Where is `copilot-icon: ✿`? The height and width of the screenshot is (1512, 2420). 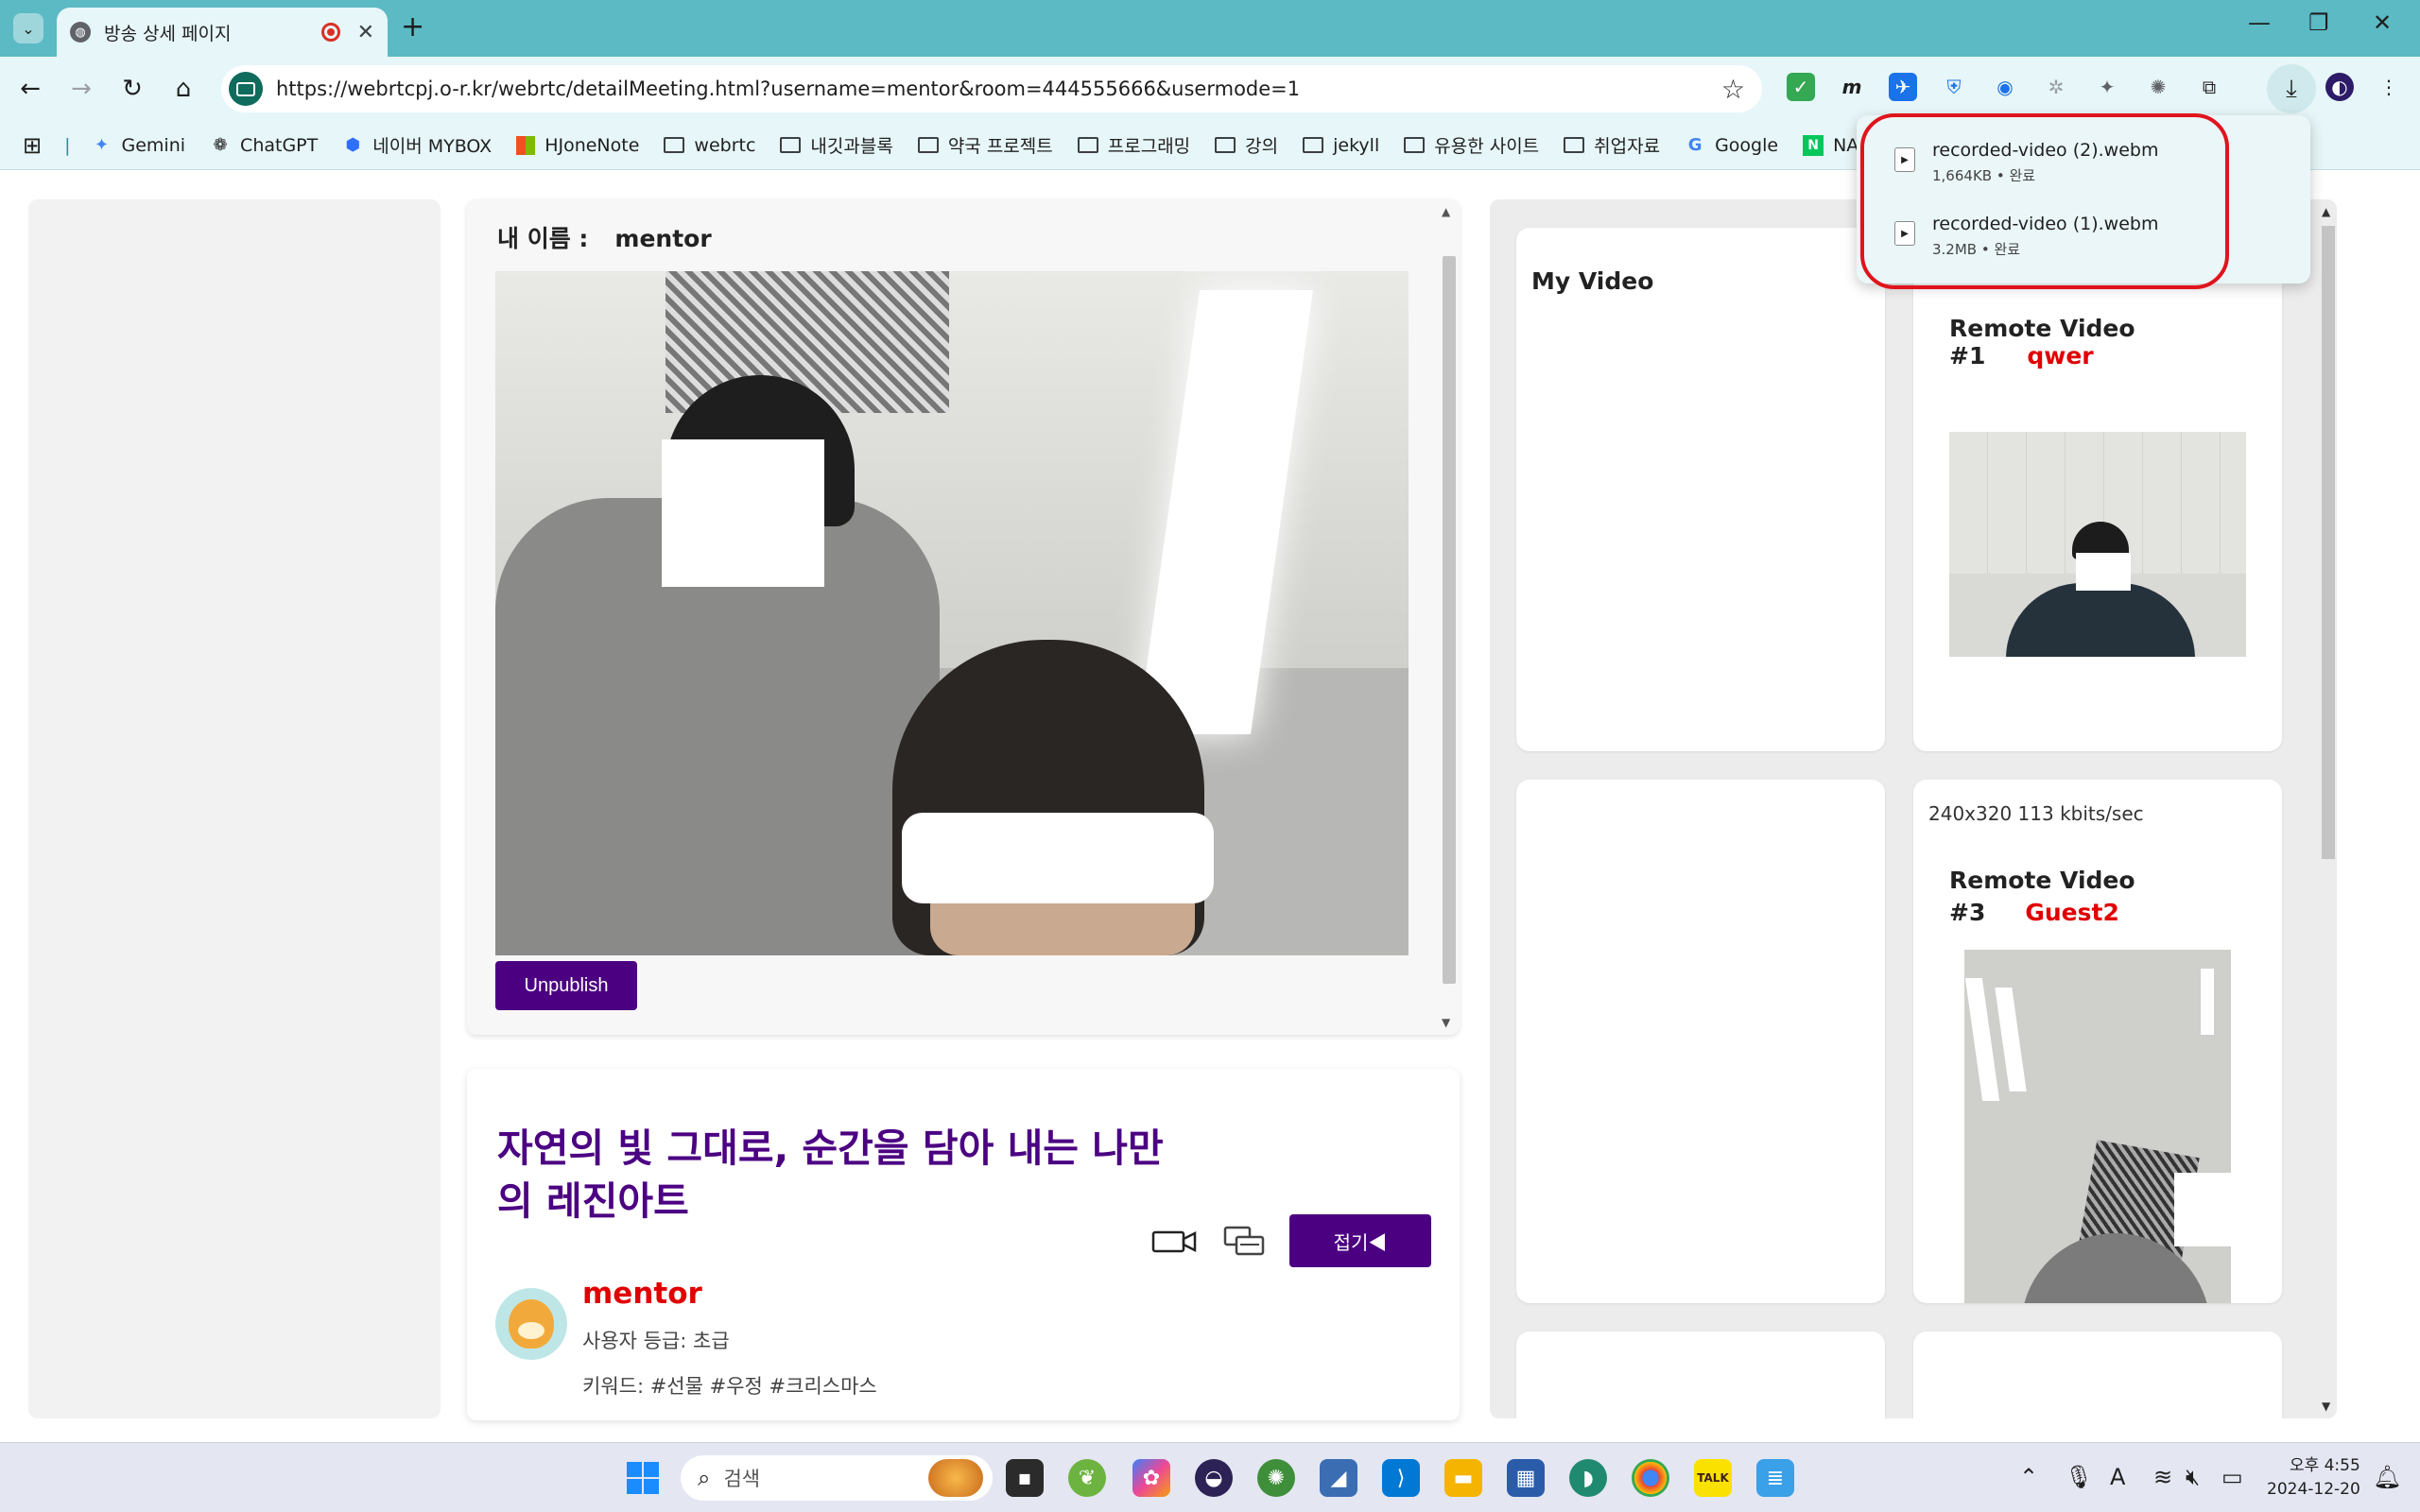 copilot-icon: ✿ is located at coordinates (1151, 1478).